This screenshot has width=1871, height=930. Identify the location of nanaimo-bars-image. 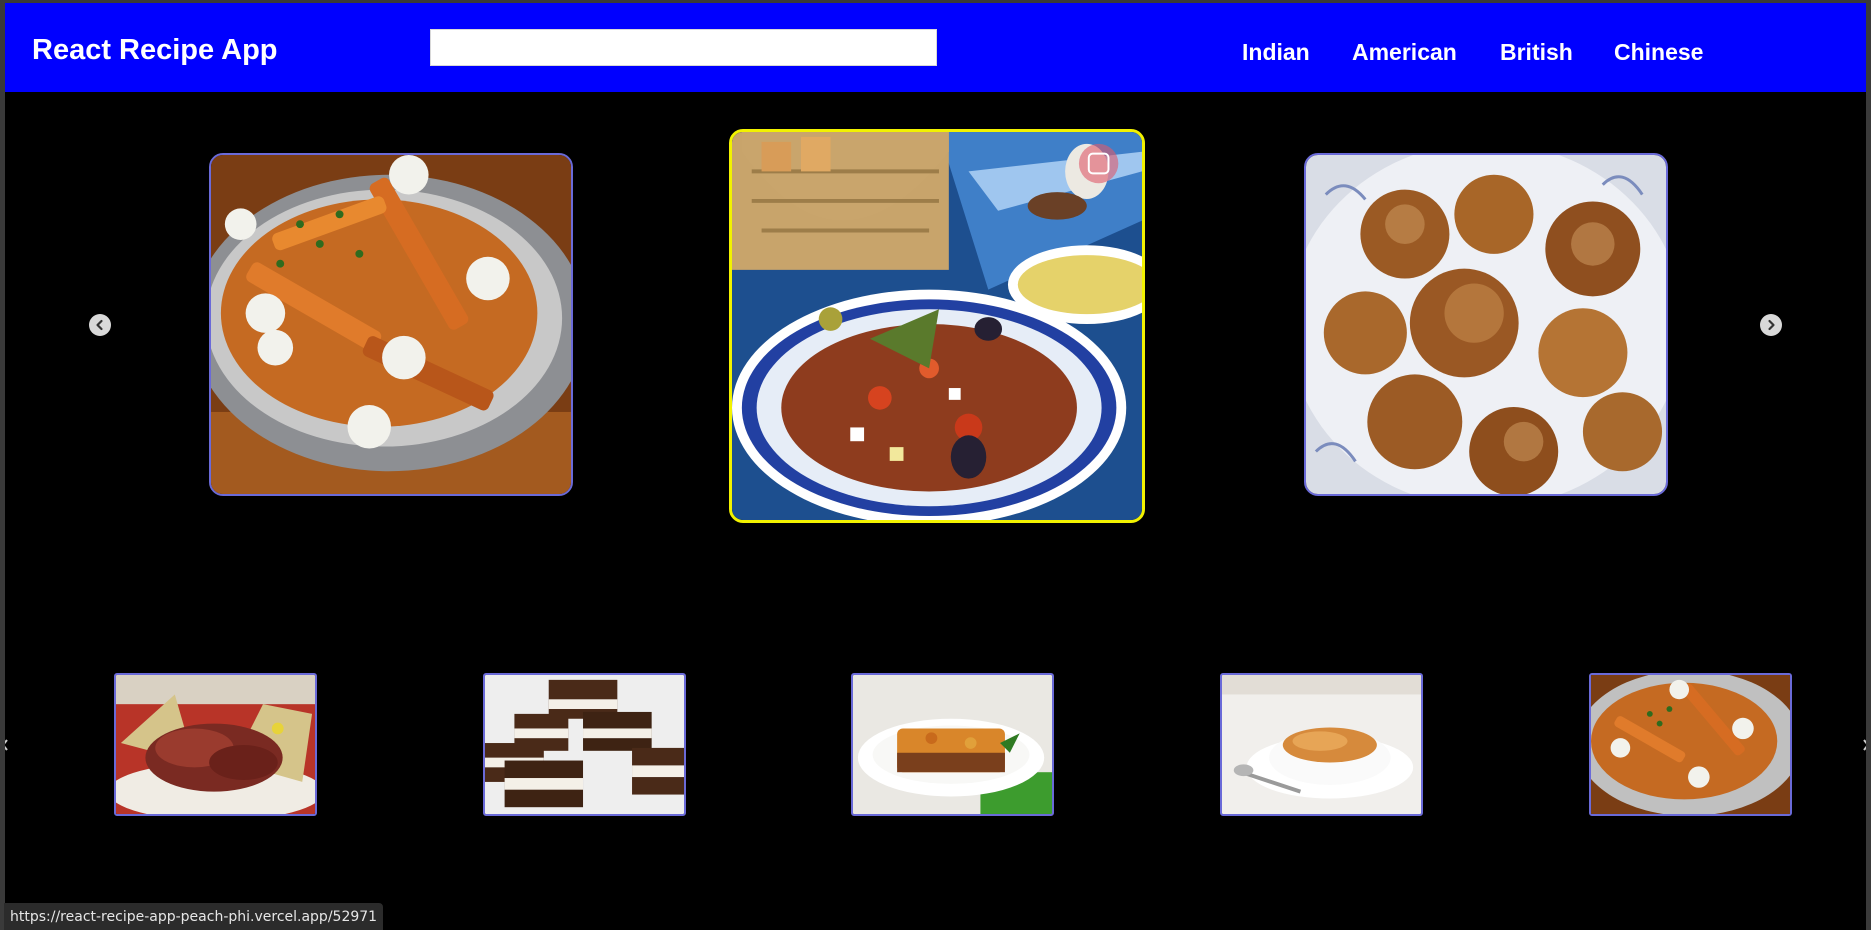
(584, 744).